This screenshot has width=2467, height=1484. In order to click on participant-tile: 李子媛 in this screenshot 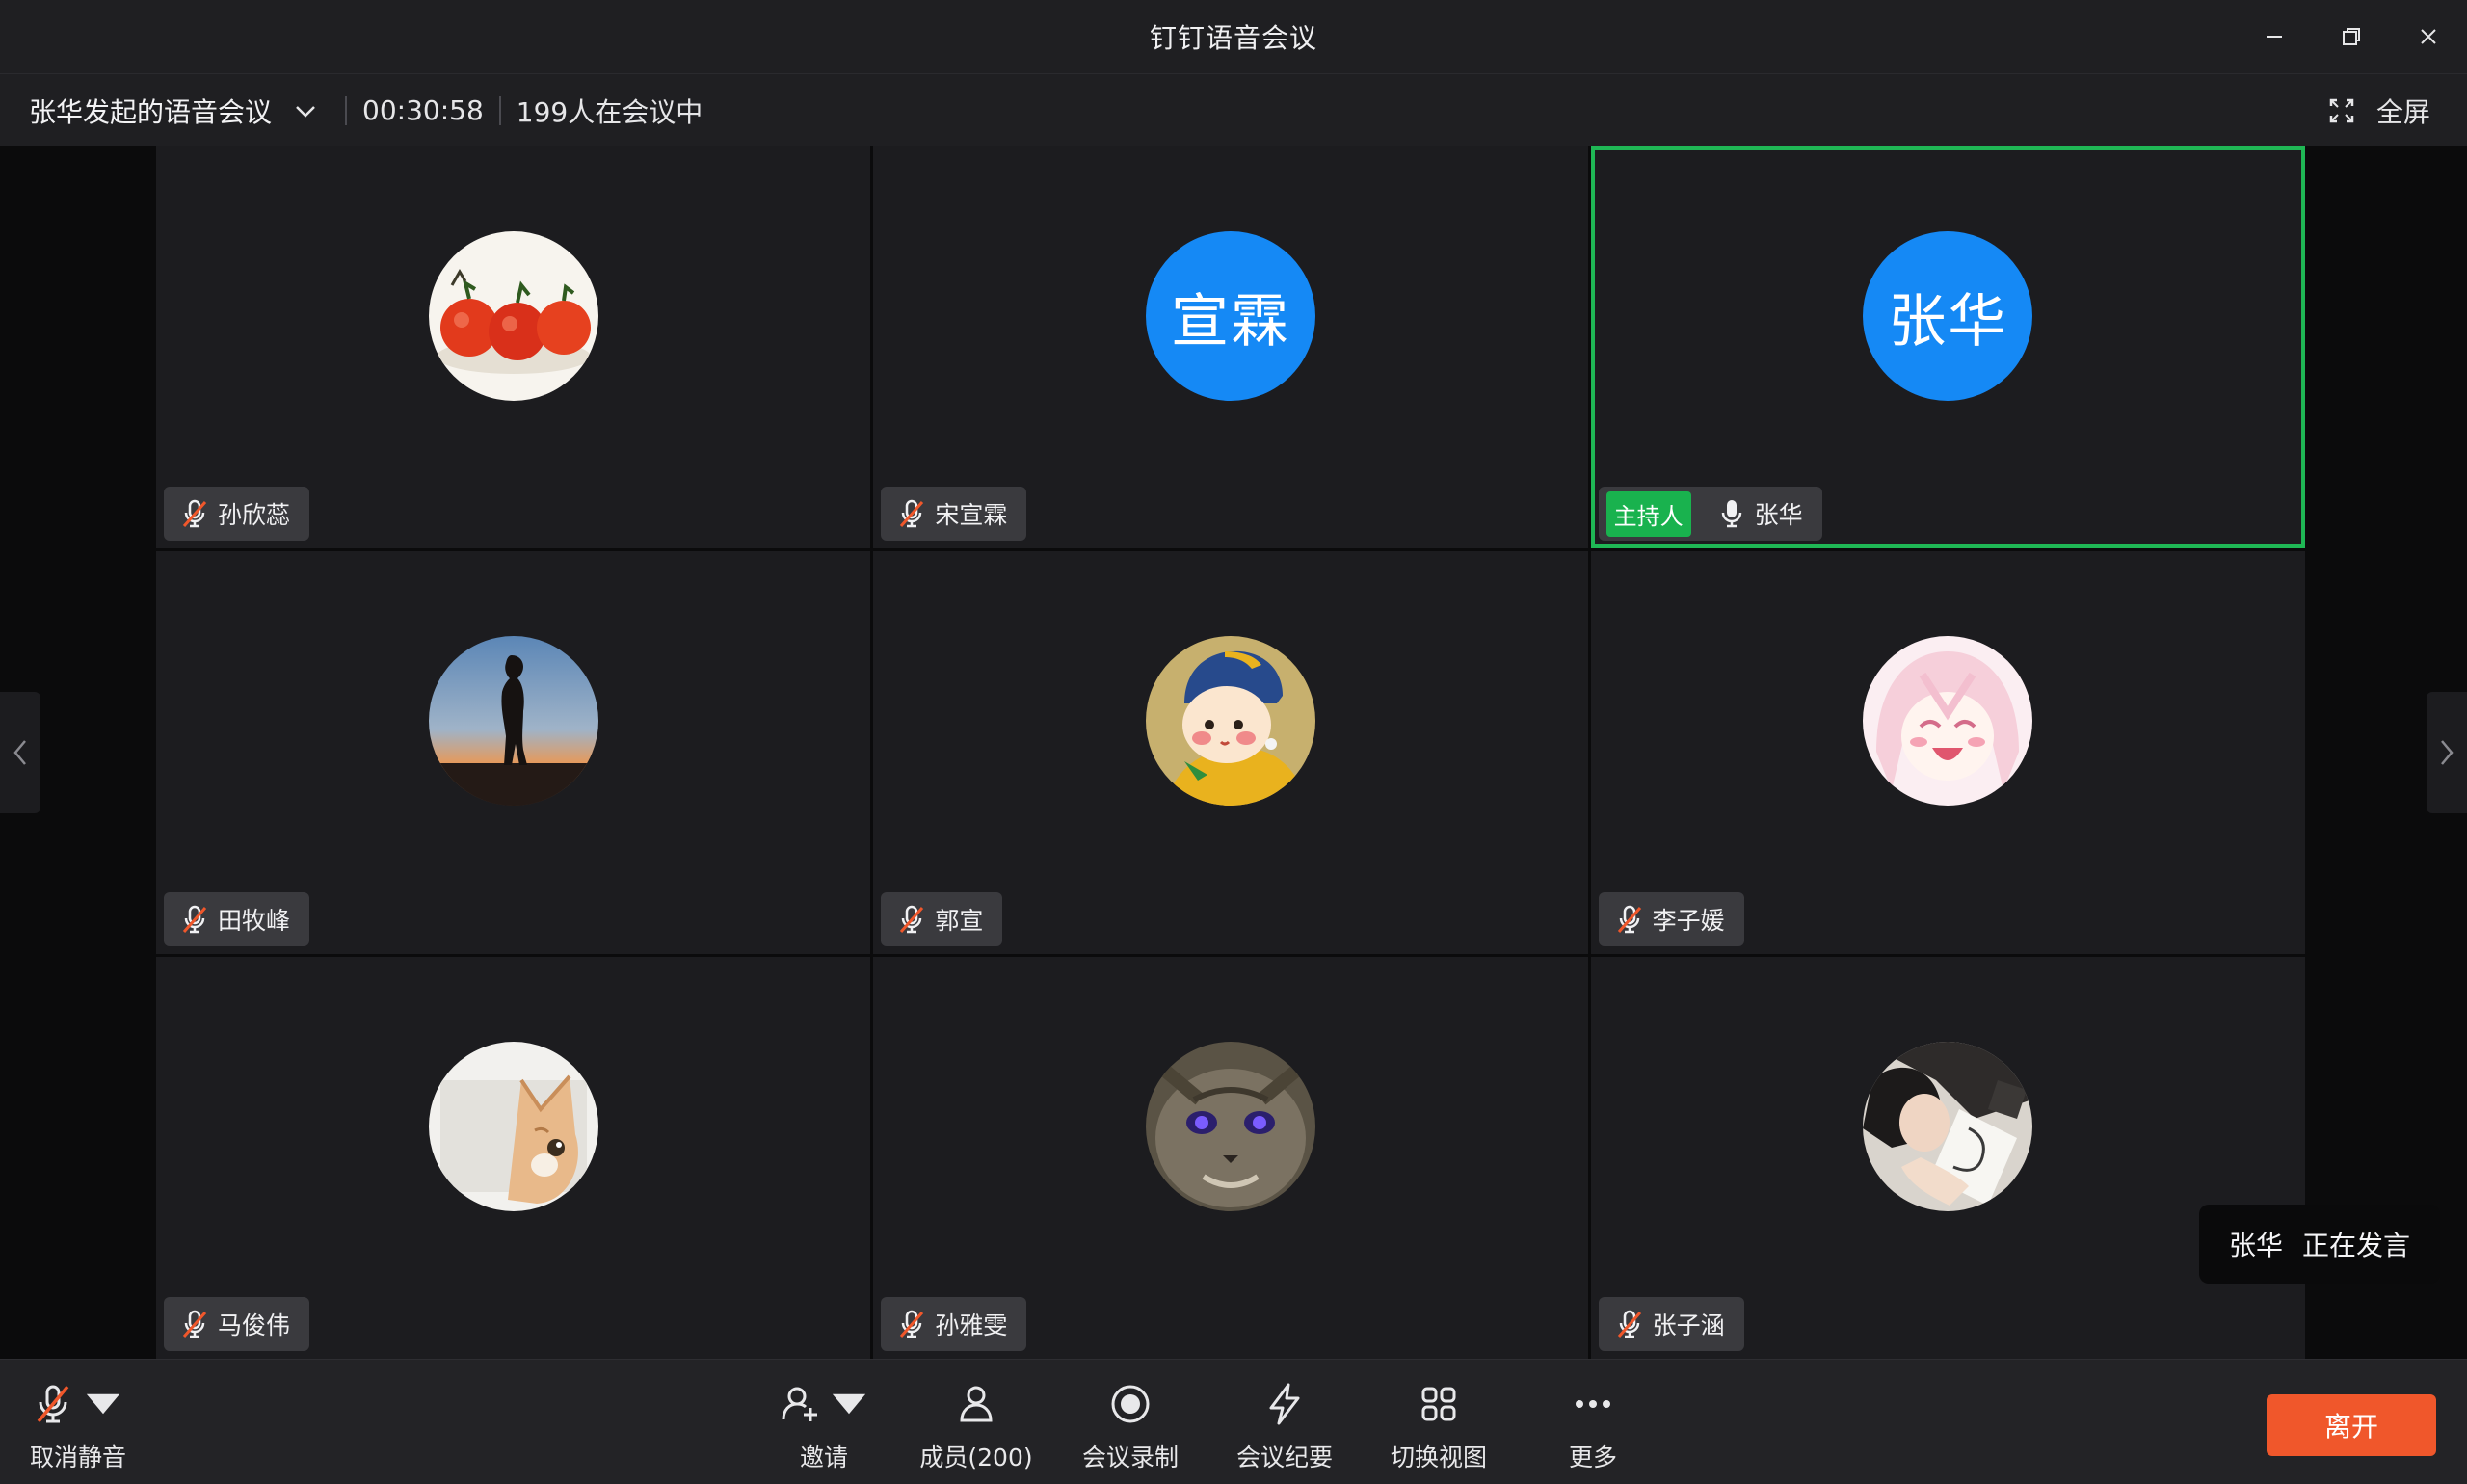, I will do `click(1947, 752)`.